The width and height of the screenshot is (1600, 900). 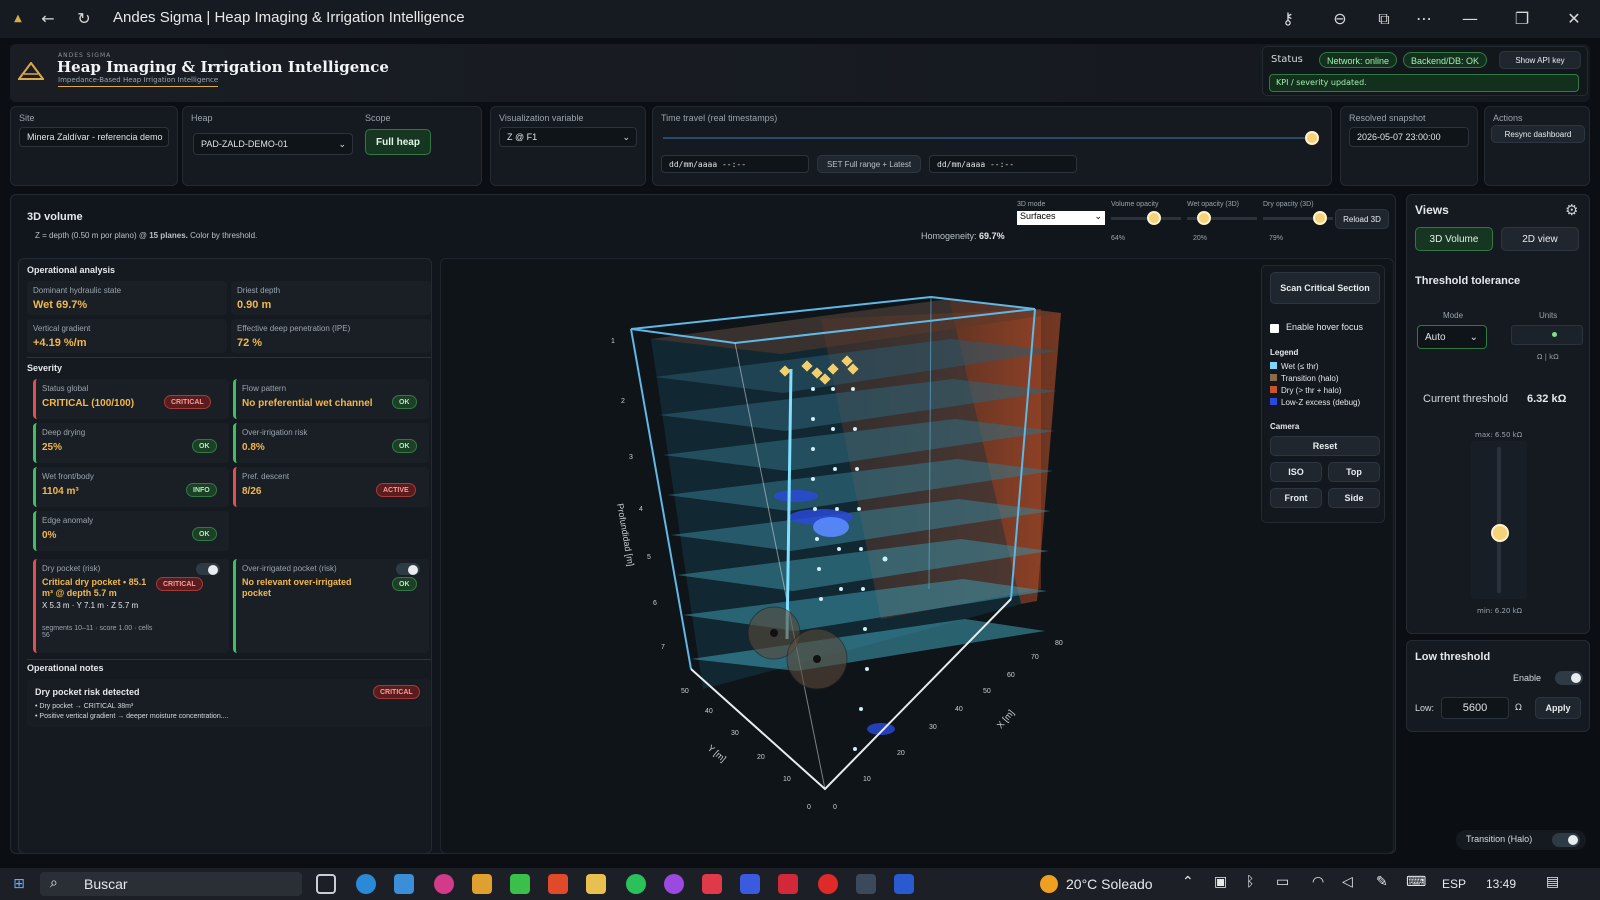 I want to click on mode-3d-select: Surfaces ⌄, so click(x=1061, y=218).